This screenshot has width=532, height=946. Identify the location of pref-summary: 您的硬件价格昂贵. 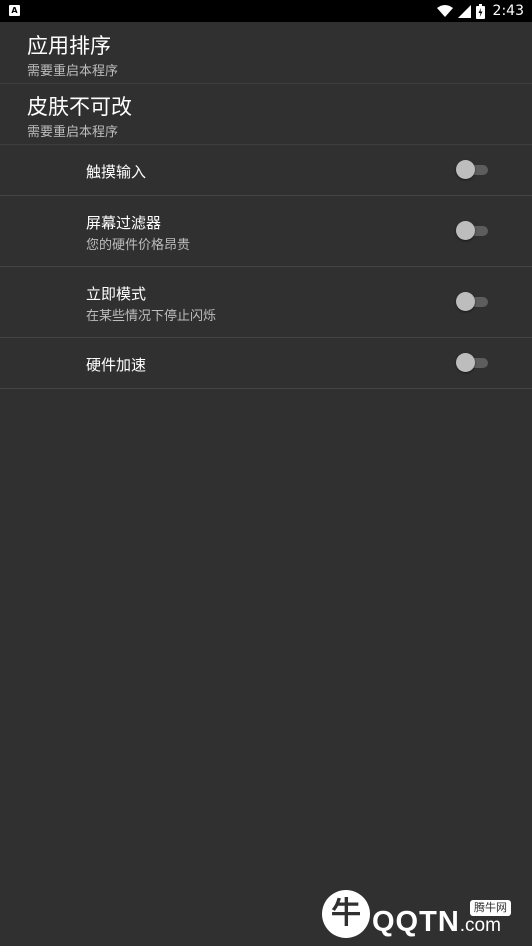
(138, 245).